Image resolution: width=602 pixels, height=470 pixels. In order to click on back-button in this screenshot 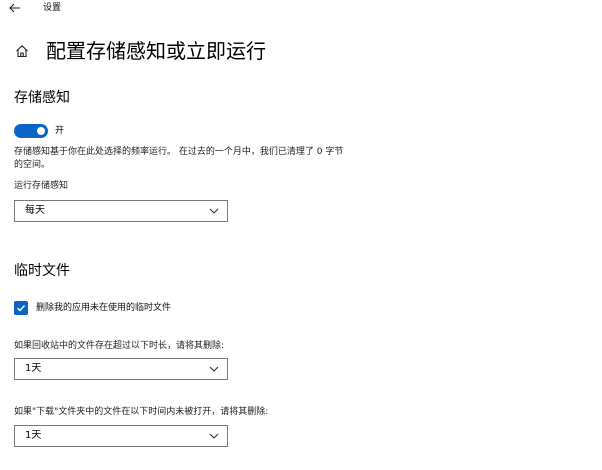, I will do `click(15, 8)`.